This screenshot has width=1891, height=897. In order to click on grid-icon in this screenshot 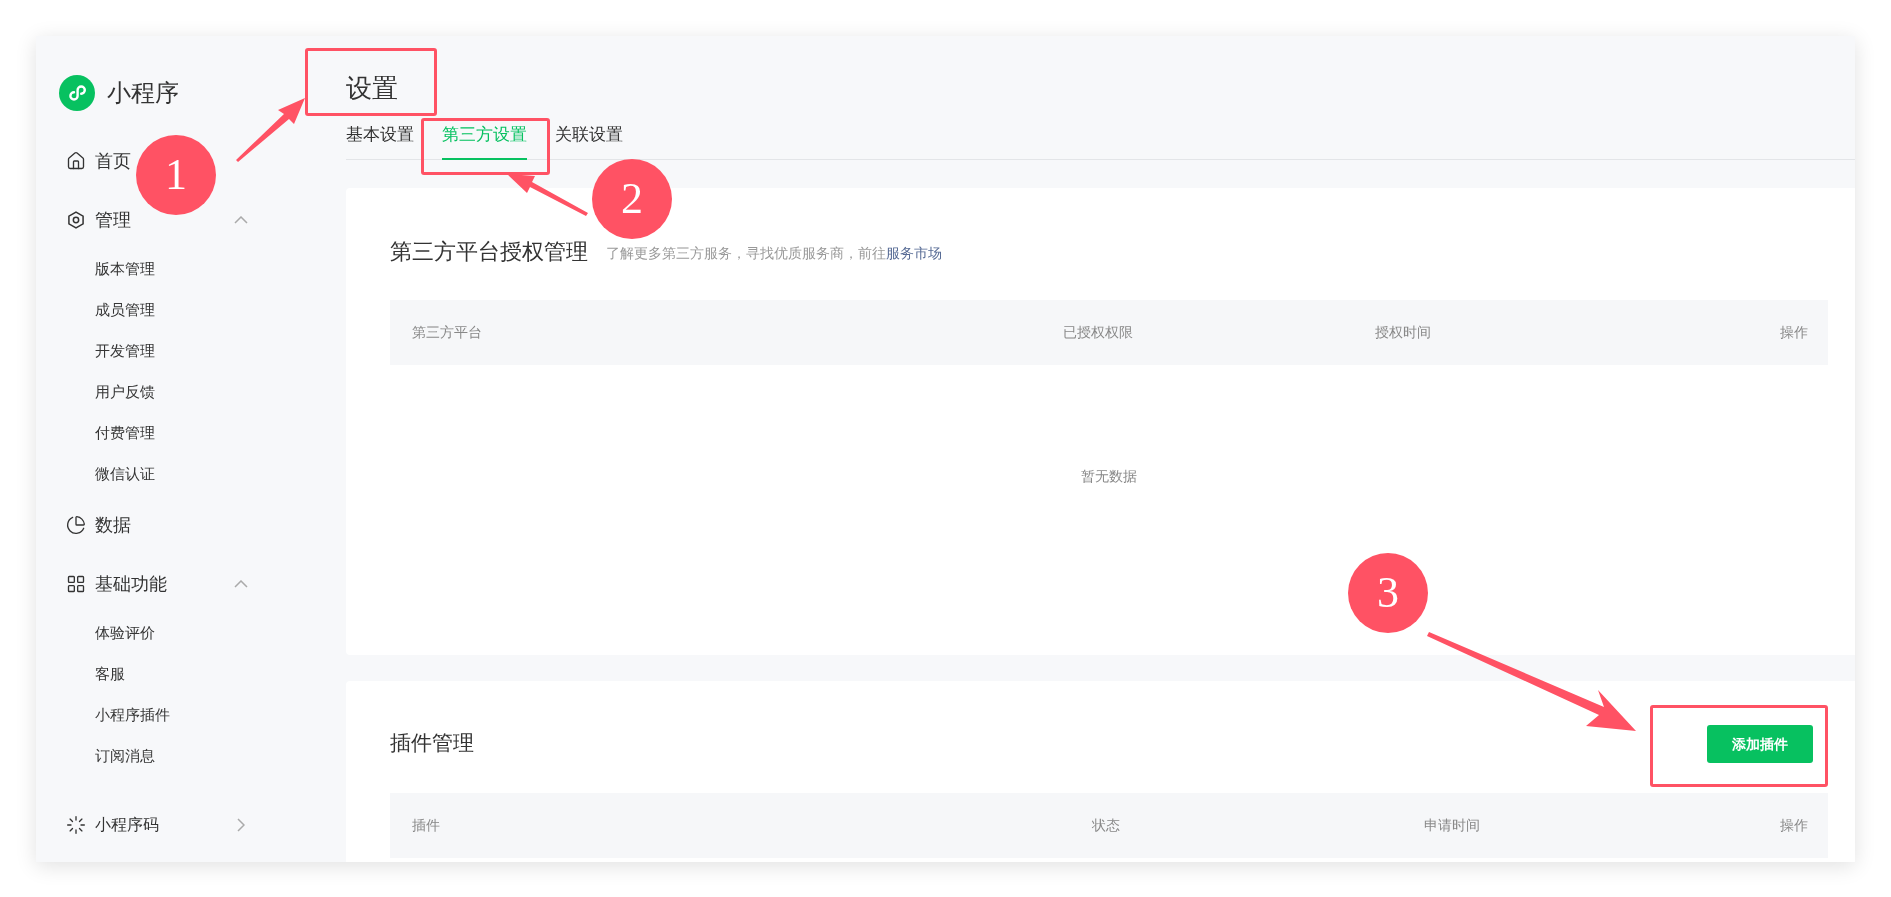, I will do `click(76, 583)`.